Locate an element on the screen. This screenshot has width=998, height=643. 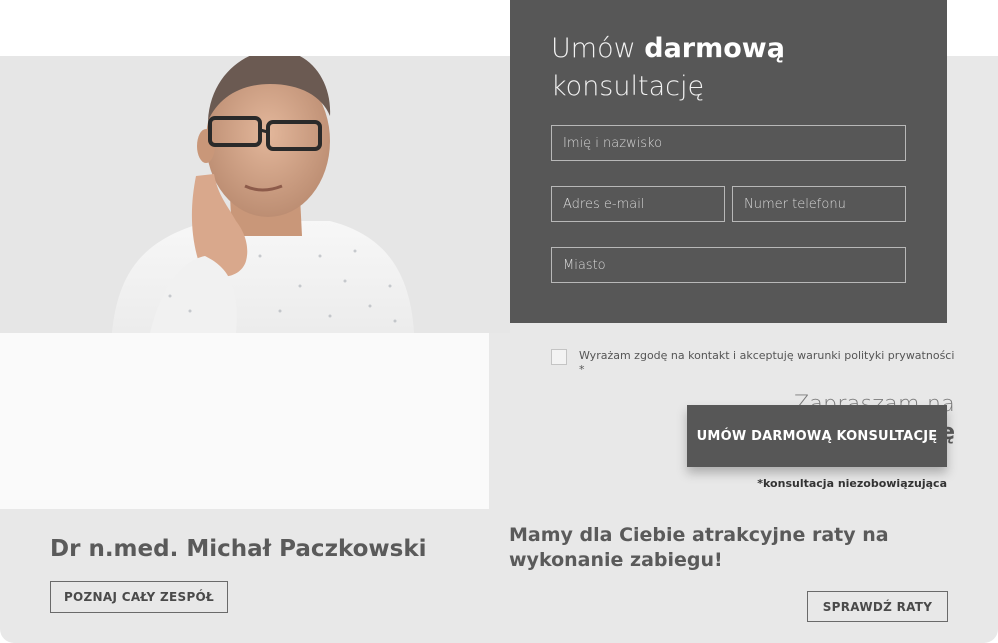
team-button: POZNAJ CAŁY ZESPÓŁ is located at coordinates (139, 597).